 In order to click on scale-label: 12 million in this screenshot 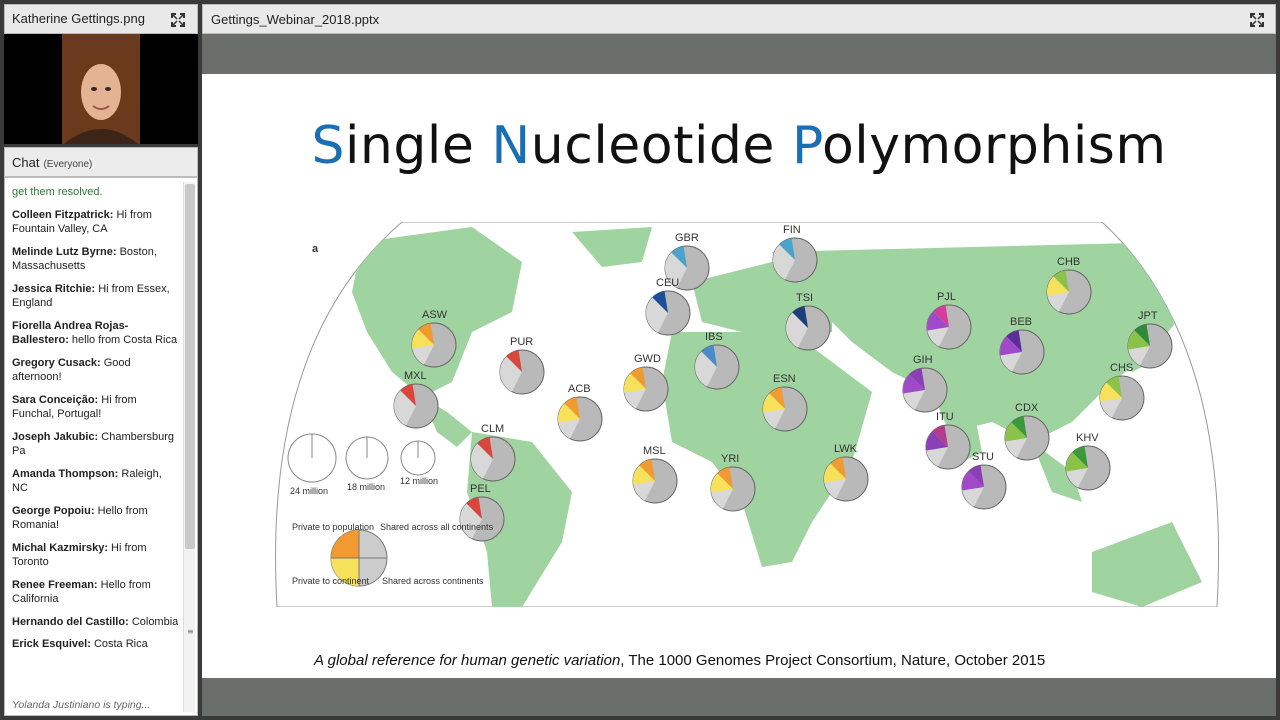, I will do `click(419, 481)`.